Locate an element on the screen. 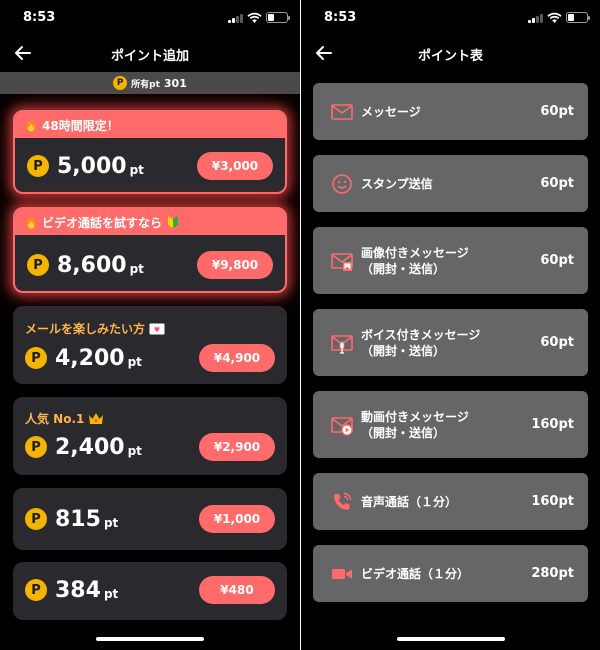 The image size is (600, 650). balance-label: 所有pt is located at coordinates (145, 84).